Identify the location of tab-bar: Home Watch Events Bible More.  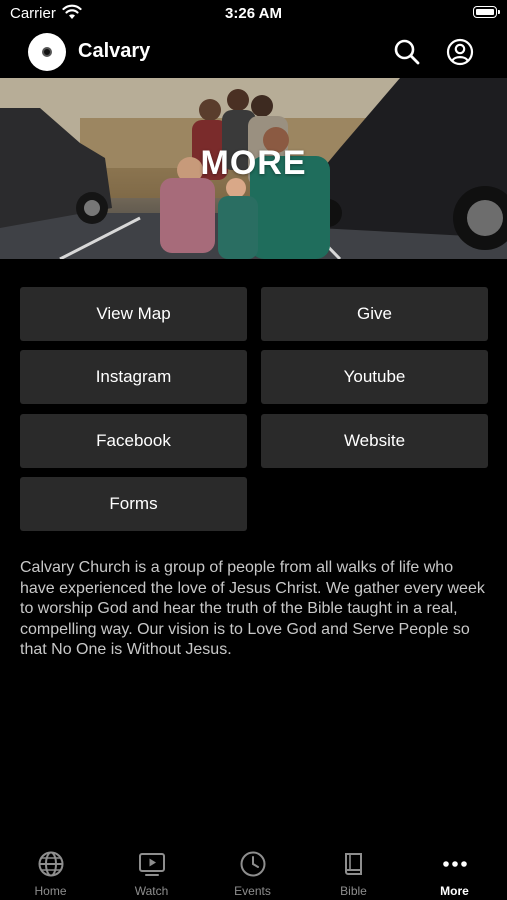
(253, 869).